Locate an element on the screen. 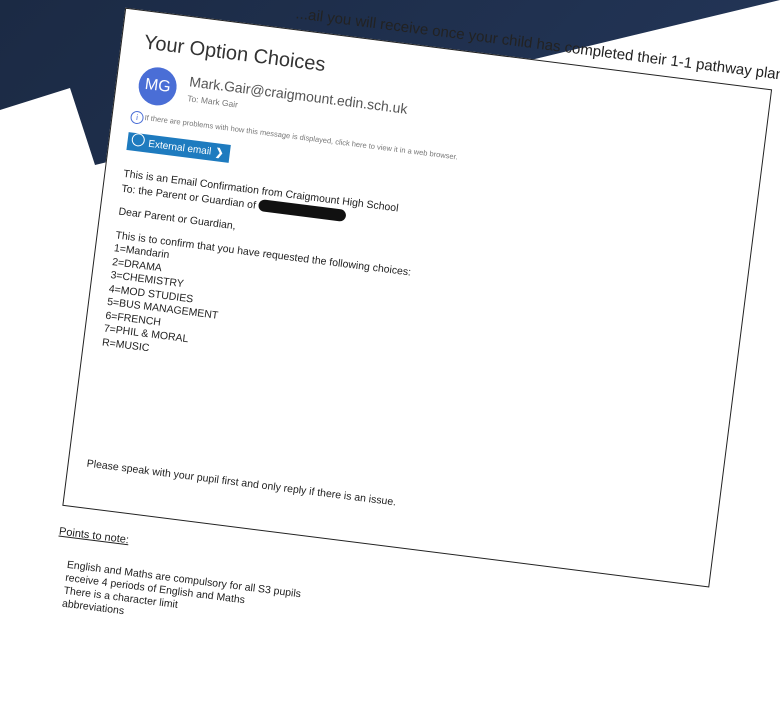 This screenshot has width=780, height=718. info-icon: i is located at coordinates (137, 117).